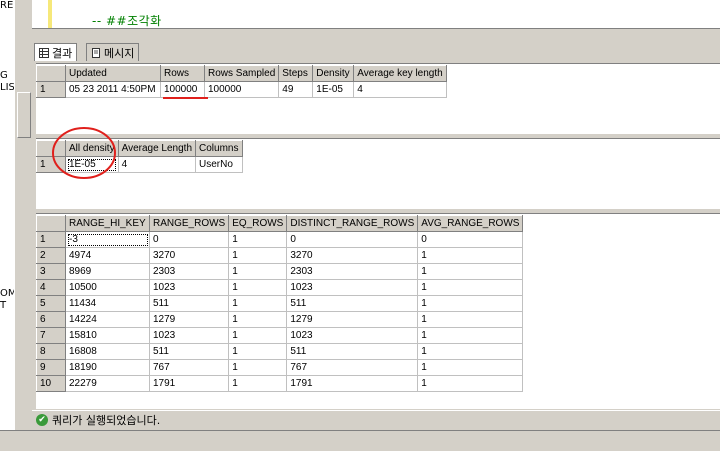 The height and width of the screenshot is (451, 720). Describe the element at coordinates (182, 73) in the screenshot. I see `column-header: Rows` at that location.